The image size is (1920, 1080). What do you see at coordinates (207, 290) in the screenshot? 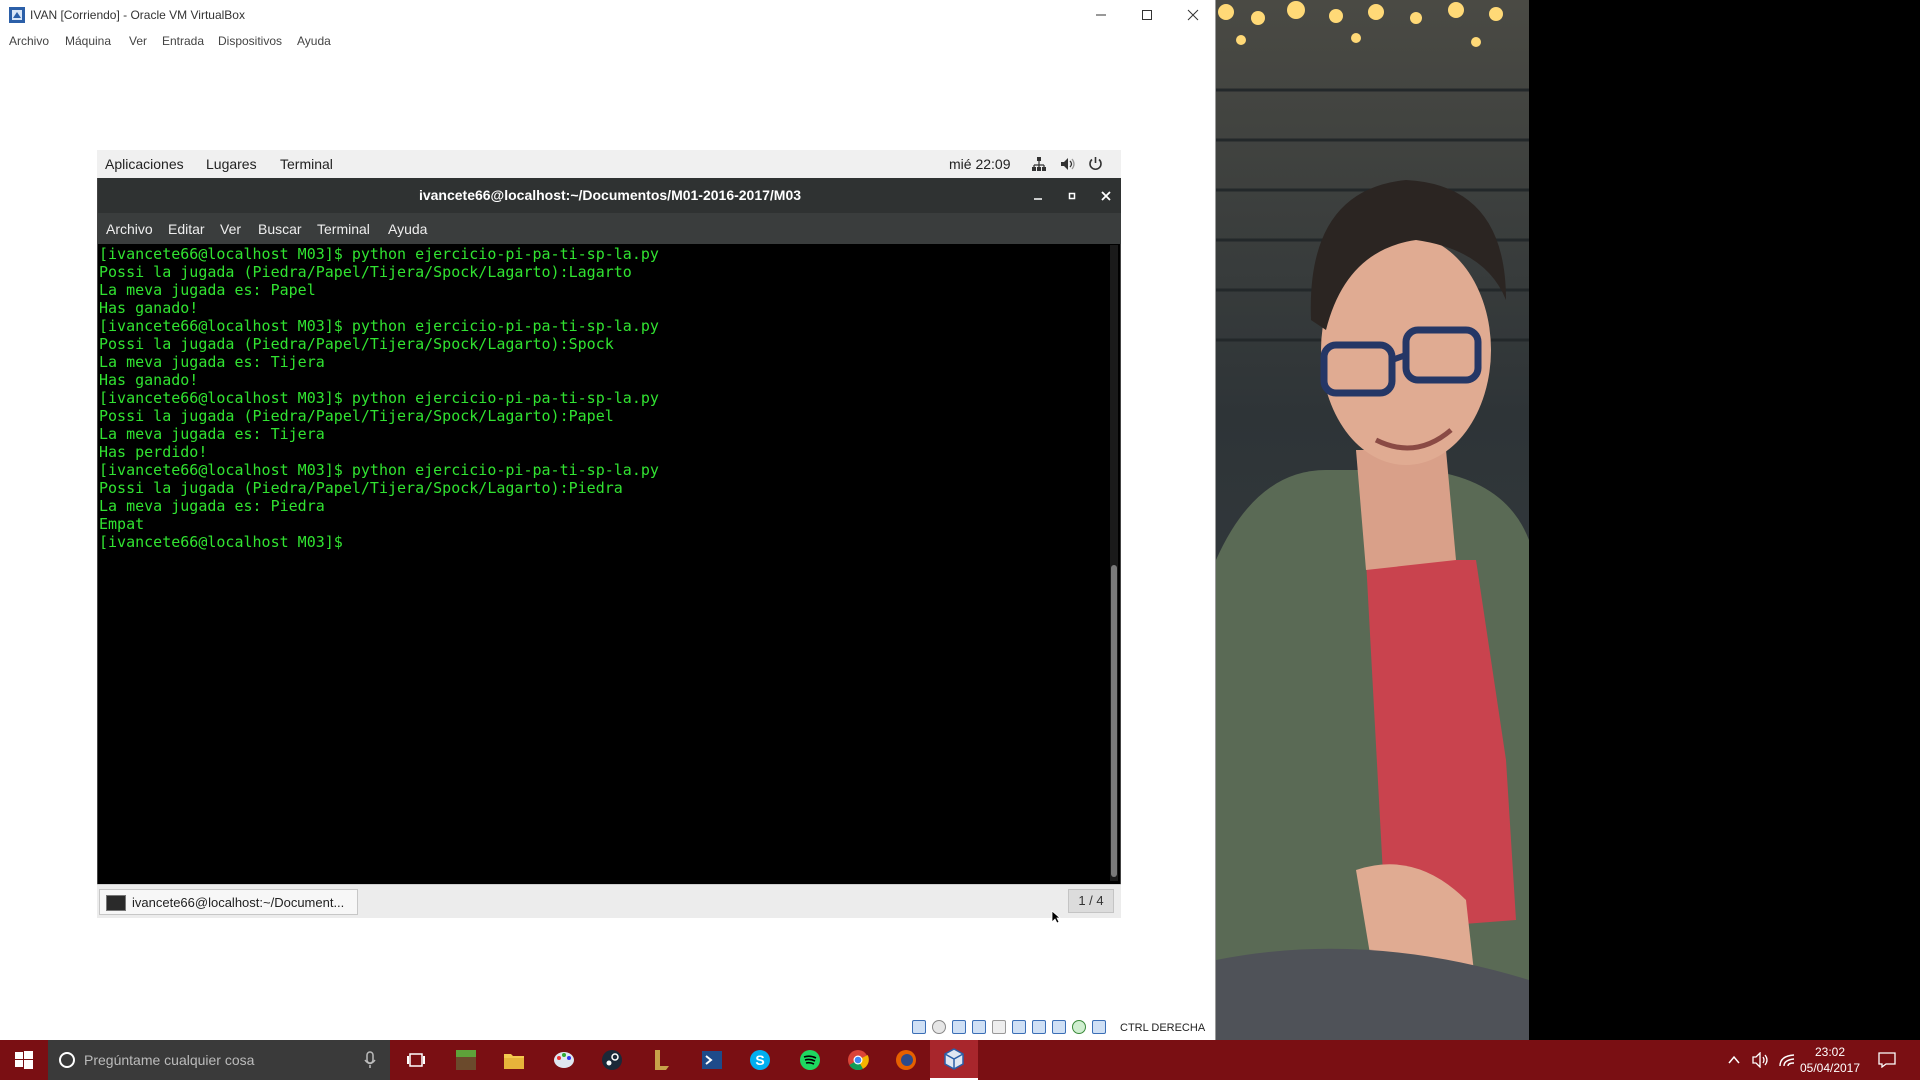
I see `terminal-line: La meva jugada es: Papel` at bounding box center [207, 290].